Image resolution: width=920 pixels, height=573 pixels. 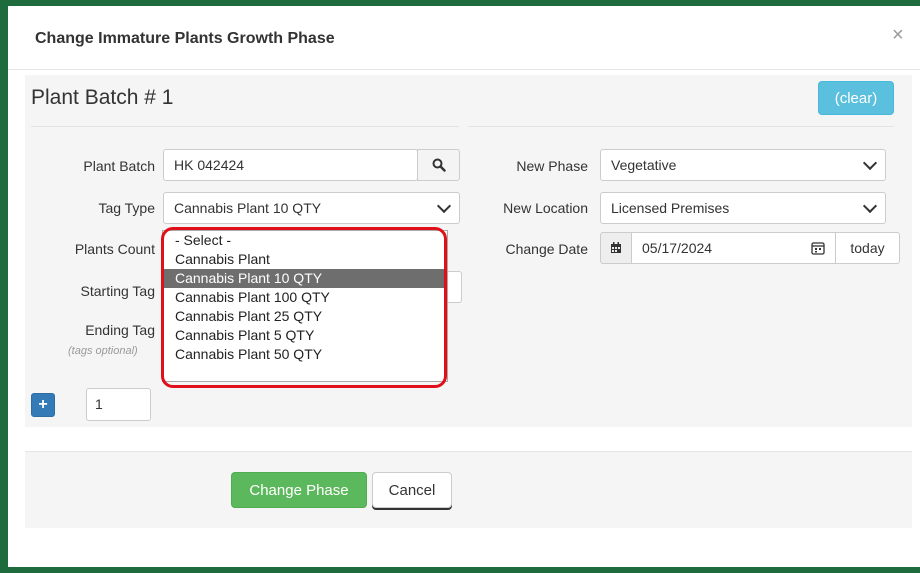 I want to click on new-location-label: New Location, so click(x=545, y=208).